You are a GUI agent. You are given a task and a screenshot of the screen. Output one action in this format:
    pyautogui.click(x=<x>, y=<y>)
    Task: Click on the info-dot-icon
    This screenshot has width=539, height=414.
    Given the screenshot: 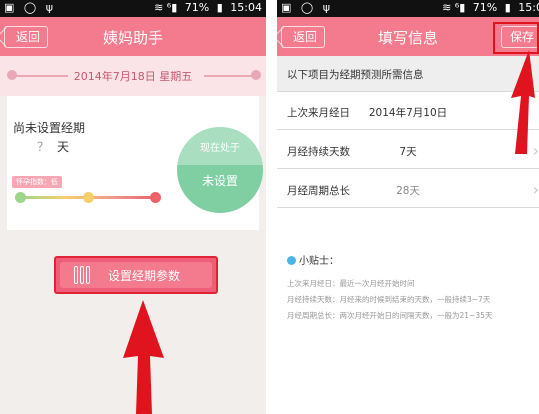 What is the action you would take?
    pyautogui.click(x=291, y=260)
    